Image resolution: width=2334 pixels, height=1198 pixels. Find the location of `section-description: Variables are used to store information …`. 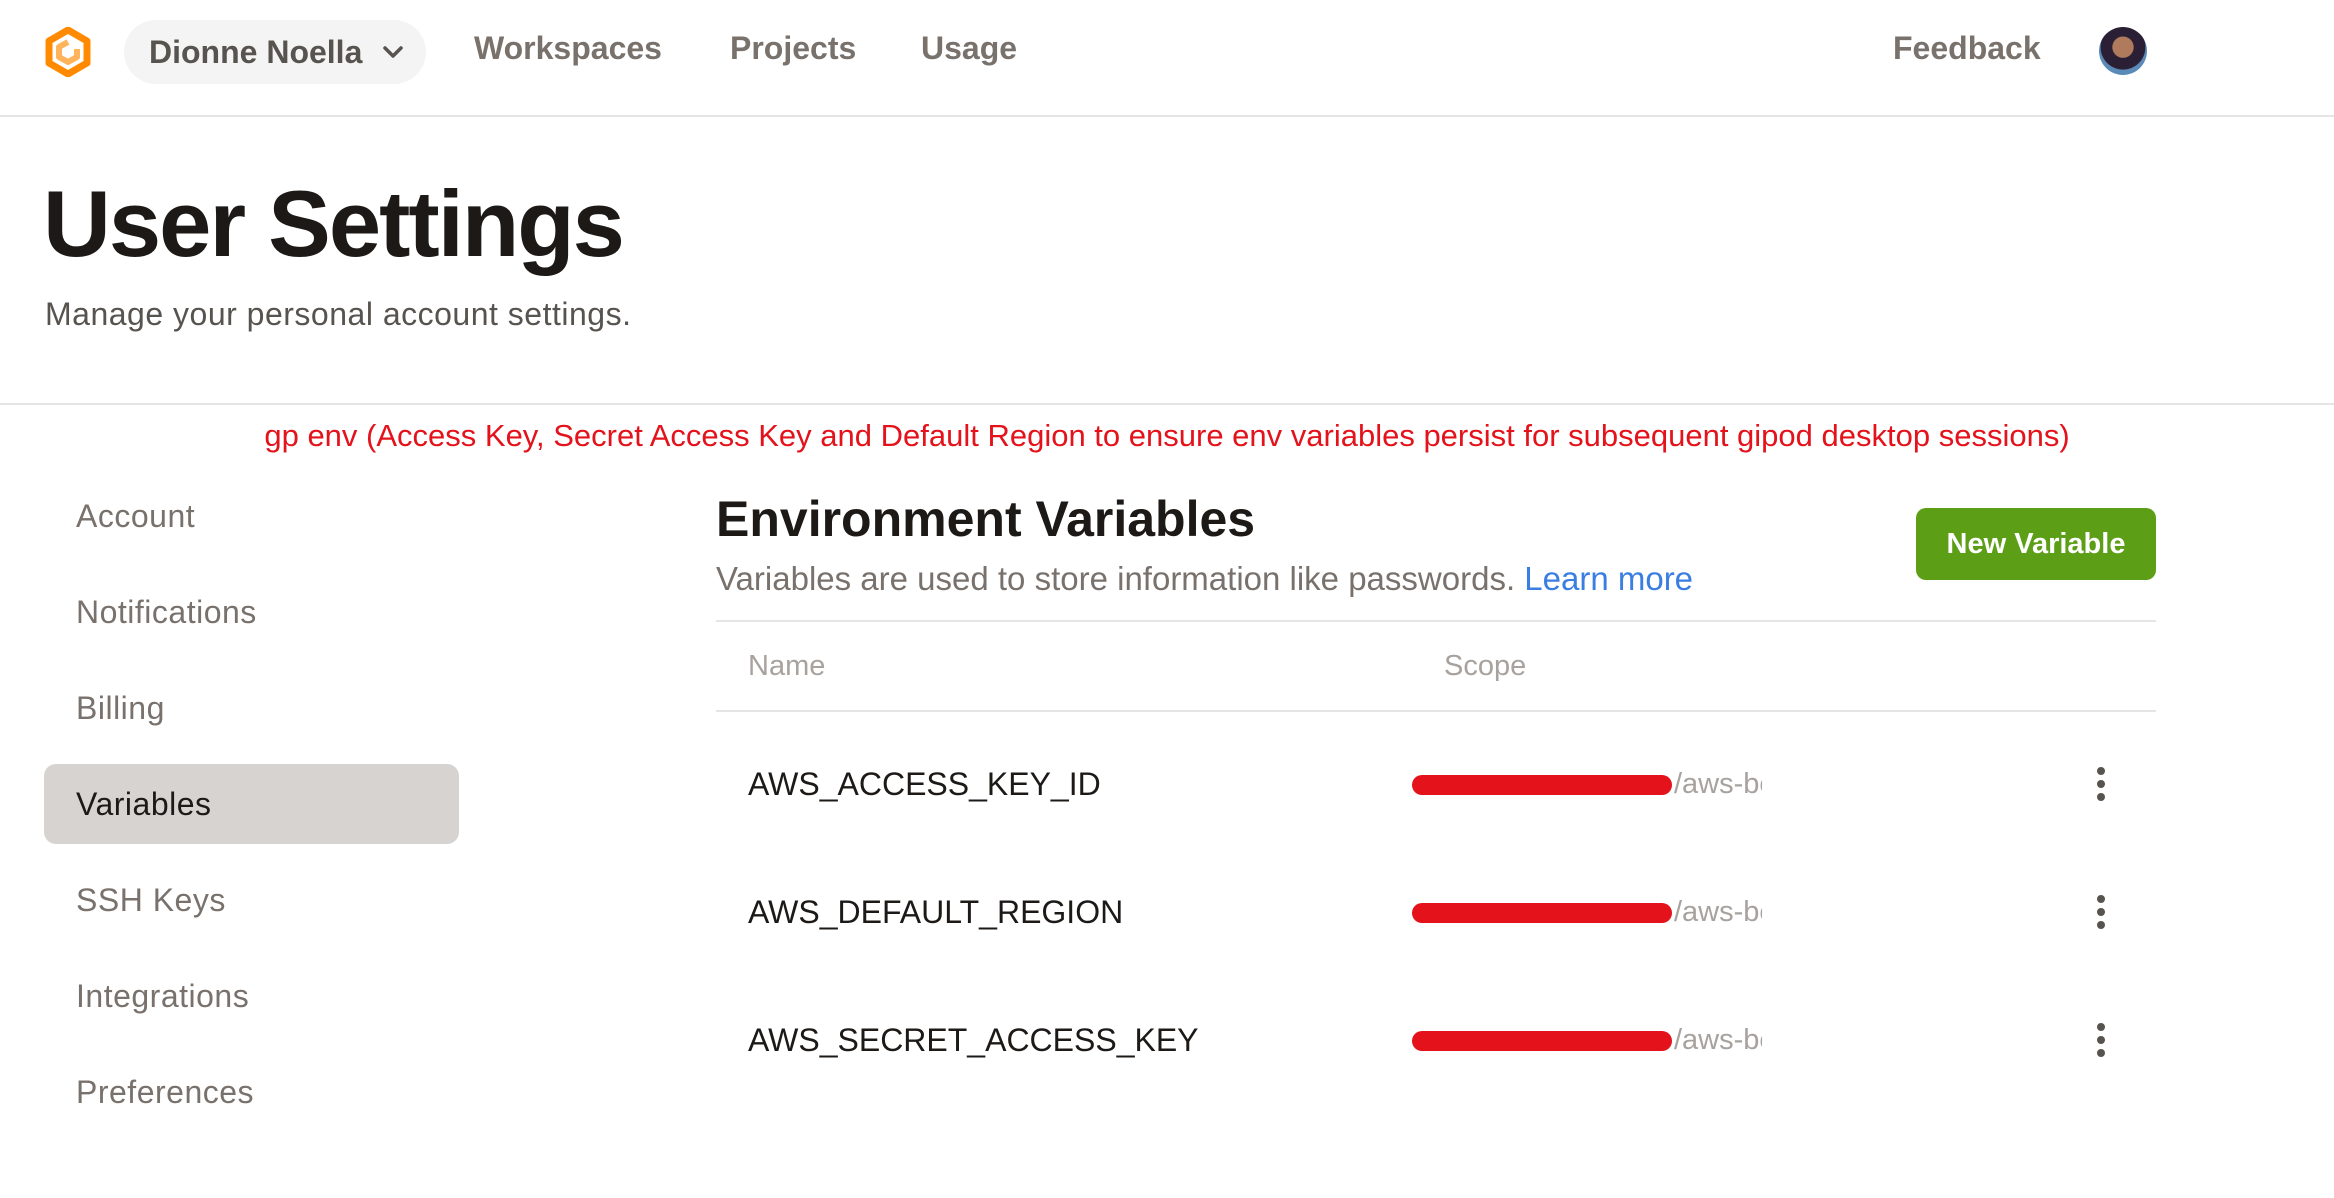

section-description: Variables are used to store information … is located at coordinates (1204, 579).